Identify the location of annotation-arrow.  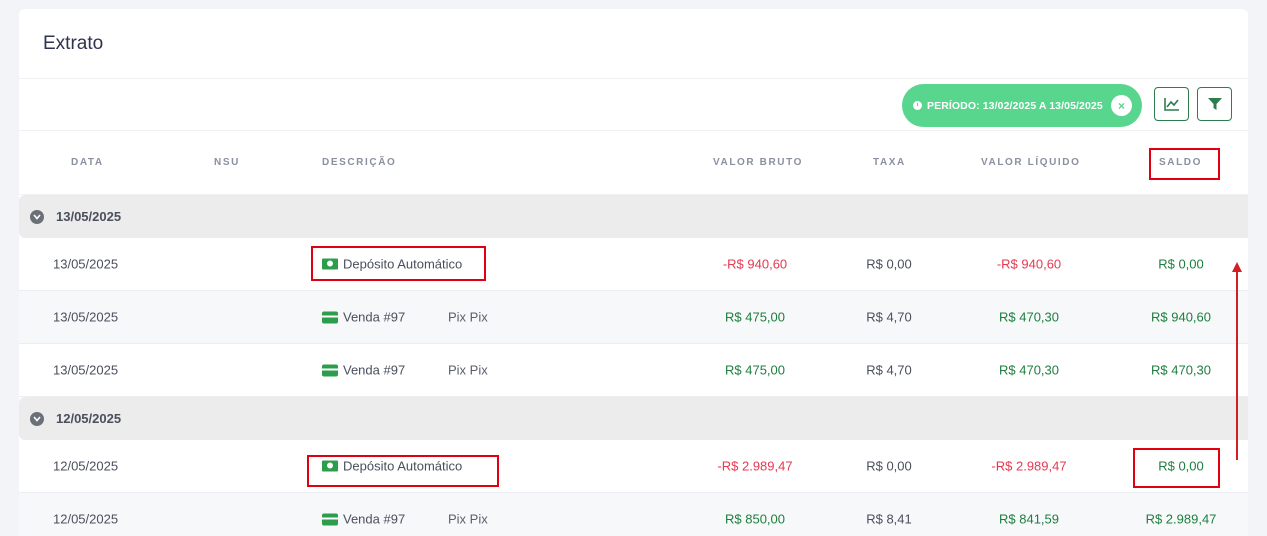
(1237, 365).